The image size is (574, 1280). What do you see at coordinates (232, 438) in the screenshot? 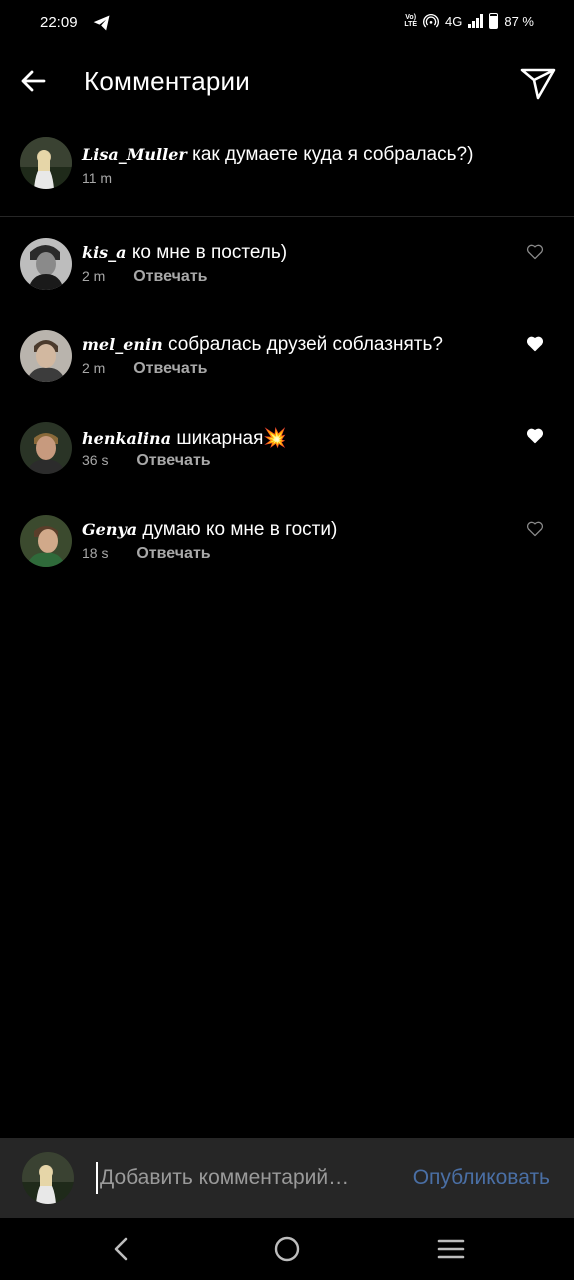
I see `comment-body: шикарная💥` at bounding box center [232, 438].